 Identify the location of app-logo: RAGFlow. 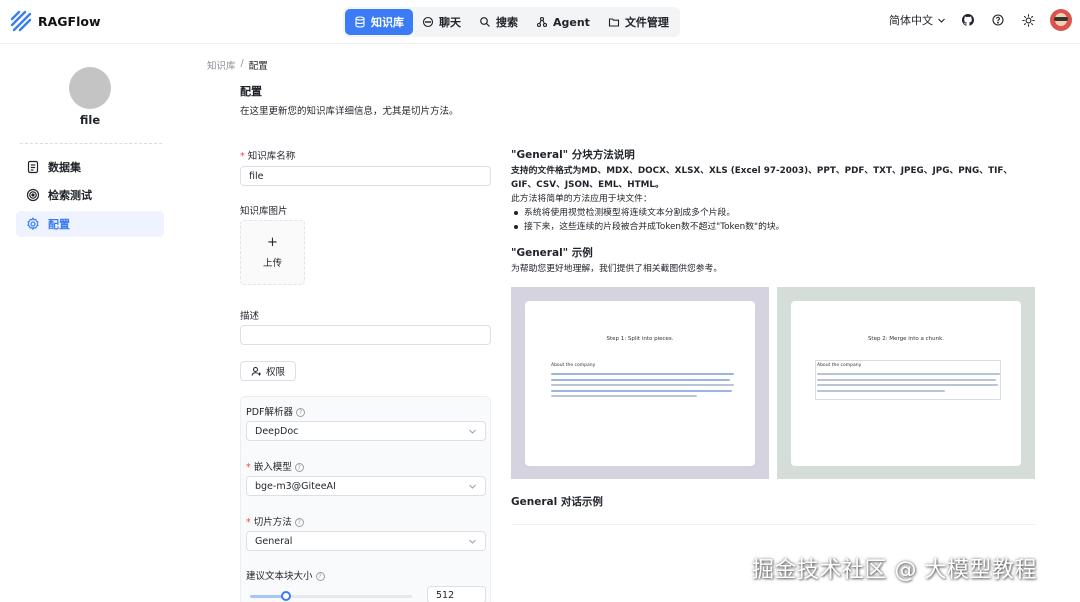
(55, 21).